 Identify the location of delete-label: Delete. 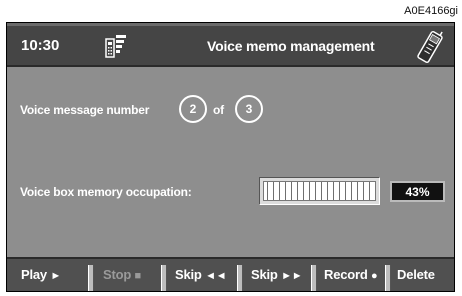
(416, 274).